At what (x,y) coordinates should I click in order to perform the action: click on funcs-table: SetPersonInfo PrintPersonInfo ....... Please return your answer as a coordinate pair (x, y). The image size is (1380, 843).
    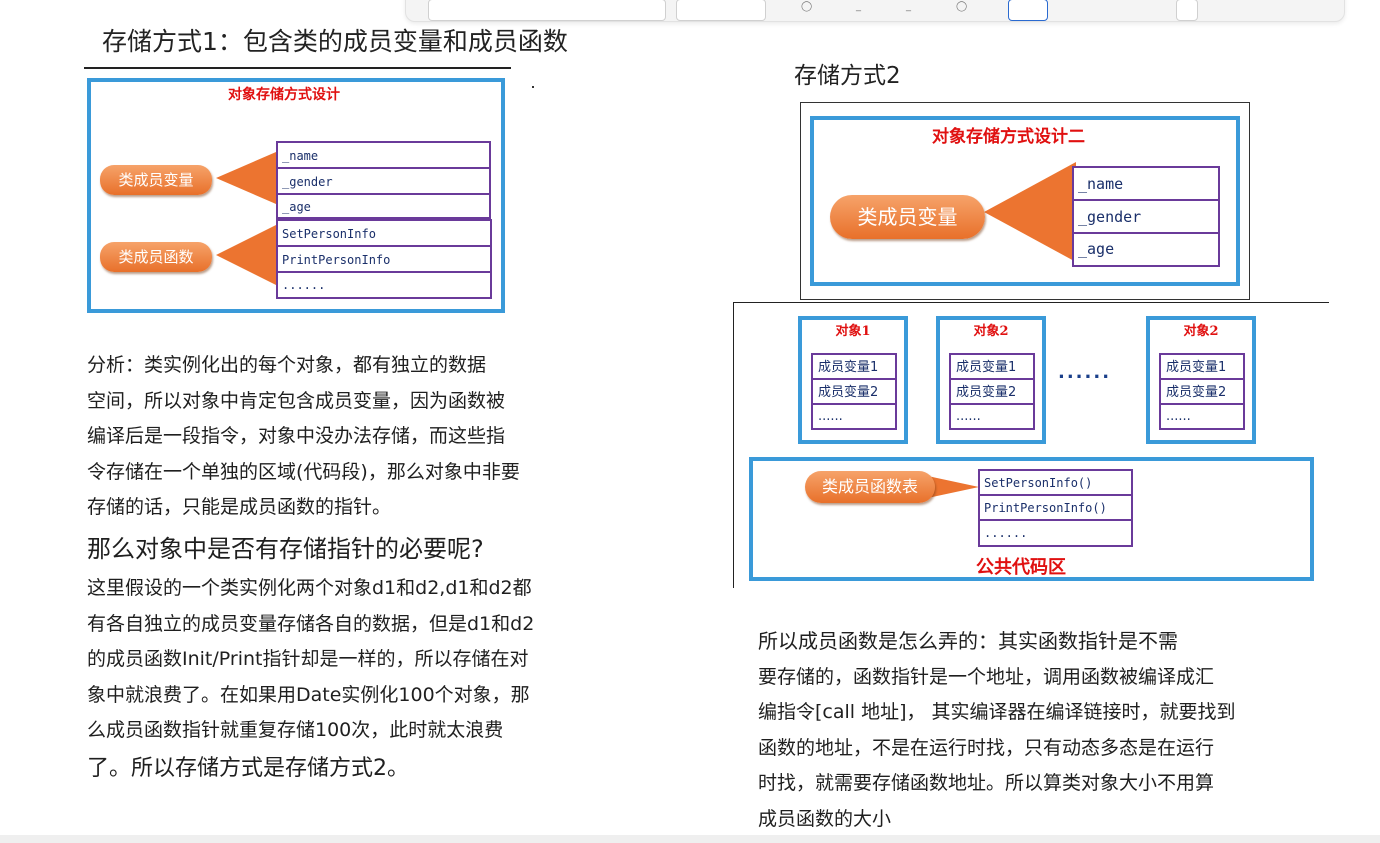
    Looking at the image, I should click on (384, 259).